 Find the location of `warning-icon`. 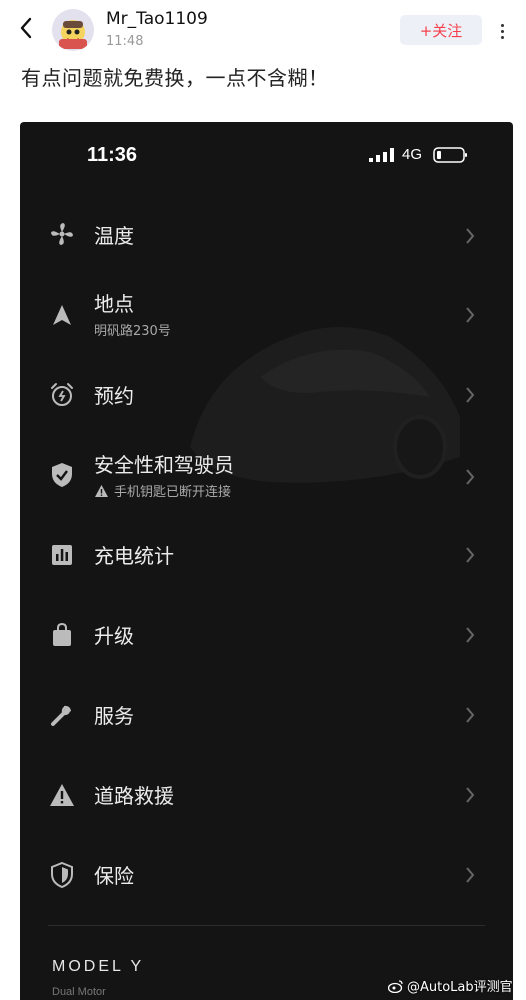

warning-icon is located at coordinates (101, 490).